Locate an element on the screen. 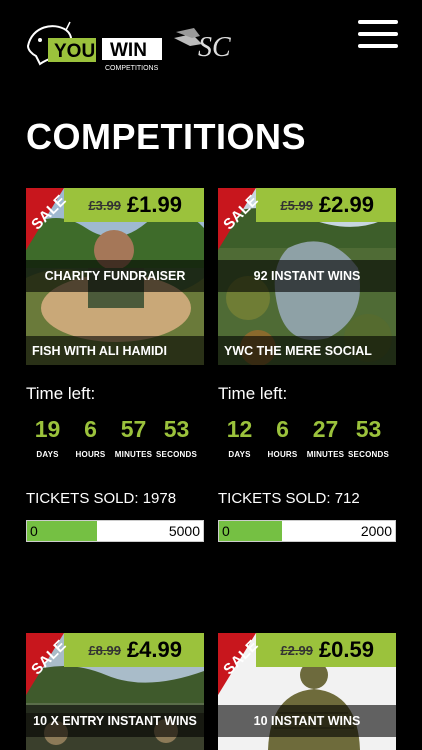  competition-subtitle: 10 X ENTRY INSTANT WINS is located at coordinates (115, 721).